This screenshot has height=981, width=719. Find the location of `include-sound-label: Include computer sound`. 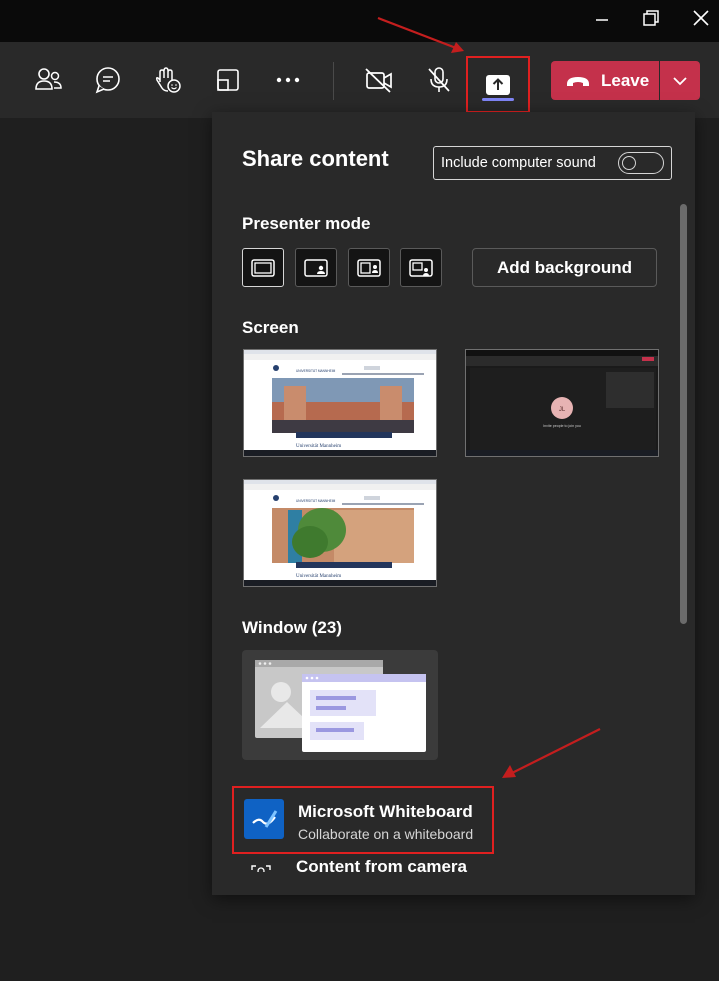

include-sound-label: Include computer sound is located at coordinates (518, 163).